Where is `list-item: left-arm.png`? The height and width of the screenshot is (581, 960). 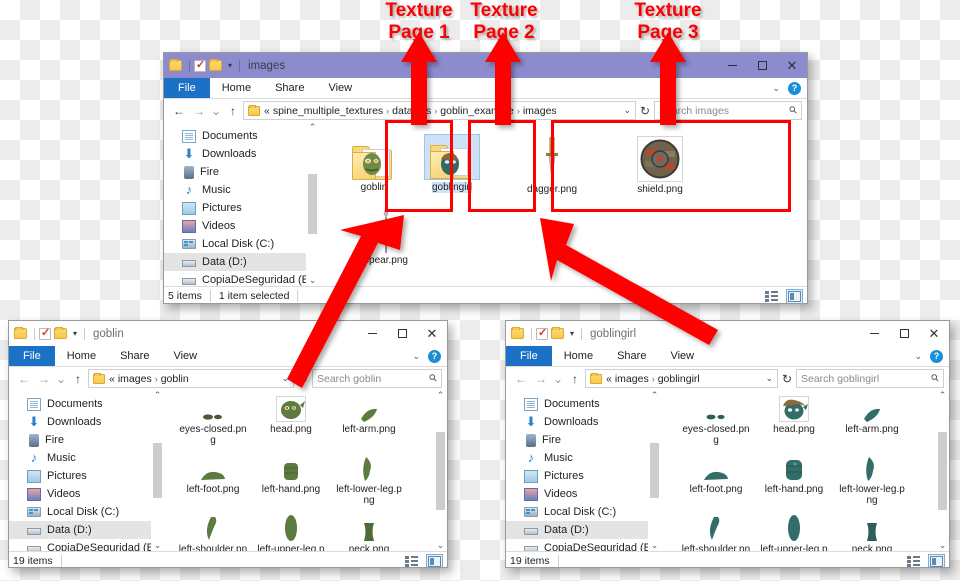 list-item: left-arm.png is located at coordinates (369, 421).